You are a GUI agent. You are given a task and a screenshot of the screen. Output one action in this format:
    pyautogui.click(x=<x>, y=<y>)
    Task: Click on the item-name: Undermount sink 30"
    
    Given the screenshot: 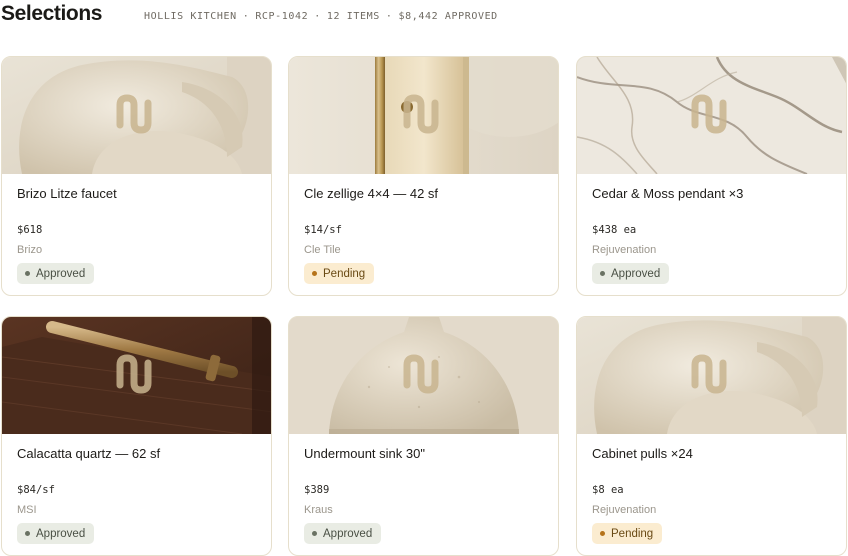 What is the action you would take?
    pyautogui.click(x=364, y=453)
    